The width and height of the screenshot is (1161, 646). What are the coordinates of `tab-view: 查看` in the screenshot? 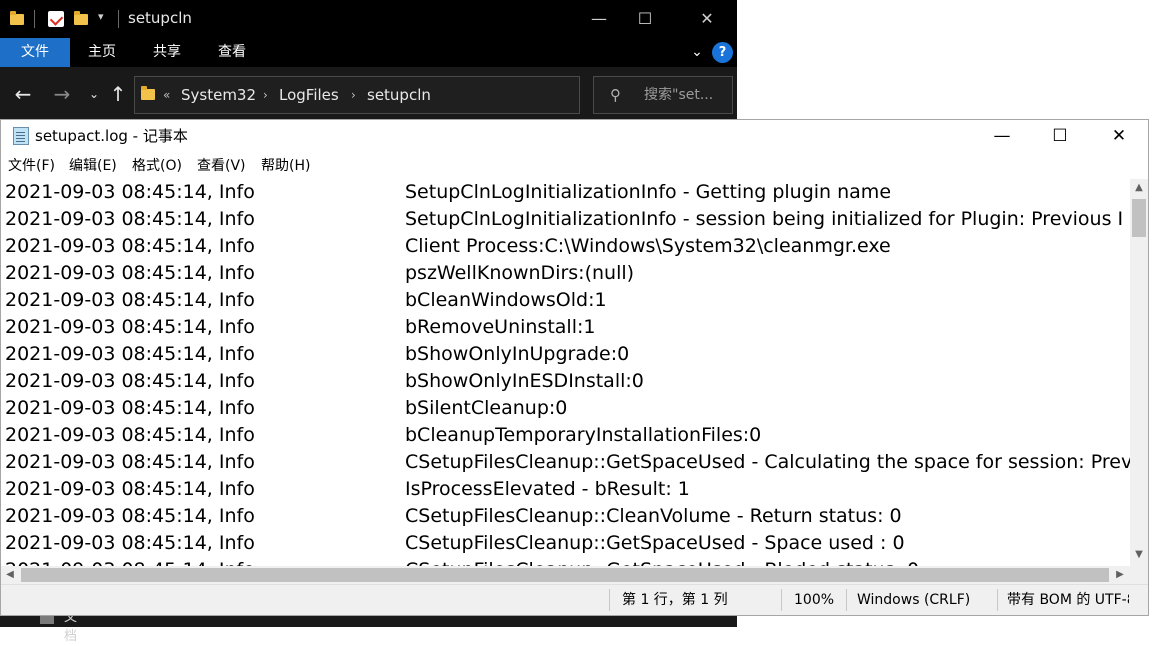 It's located at (232, 52).